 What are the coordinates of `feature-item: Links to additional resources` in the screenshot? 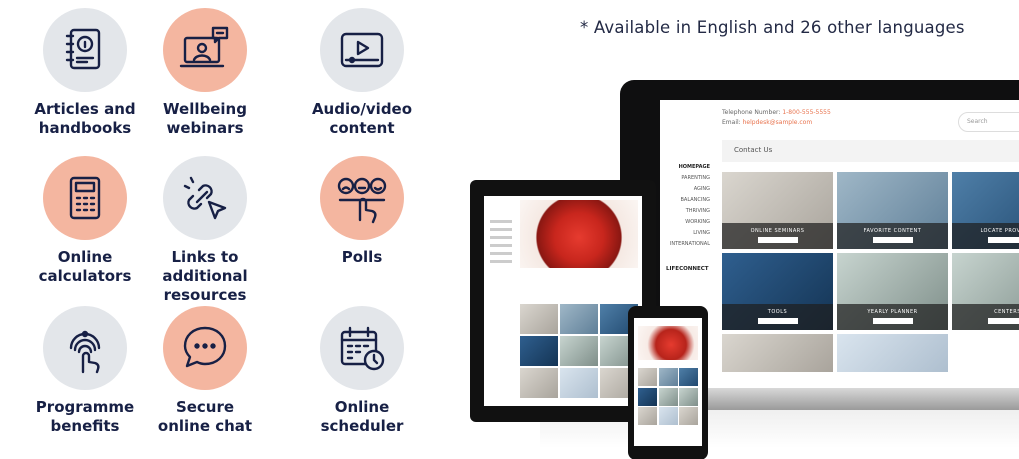 It's located at (205, 230).